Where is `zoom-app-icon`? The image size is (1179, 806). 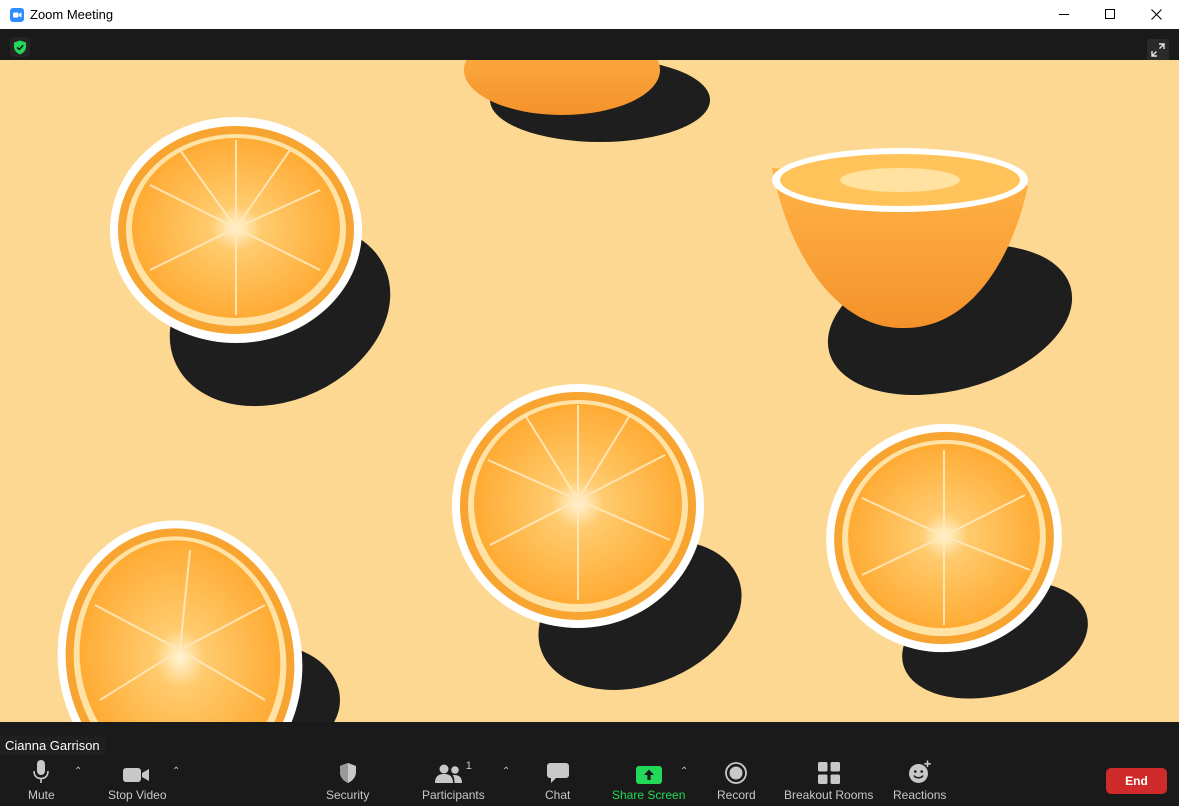
zoom-app-icon is located at coordinates (17, 14).